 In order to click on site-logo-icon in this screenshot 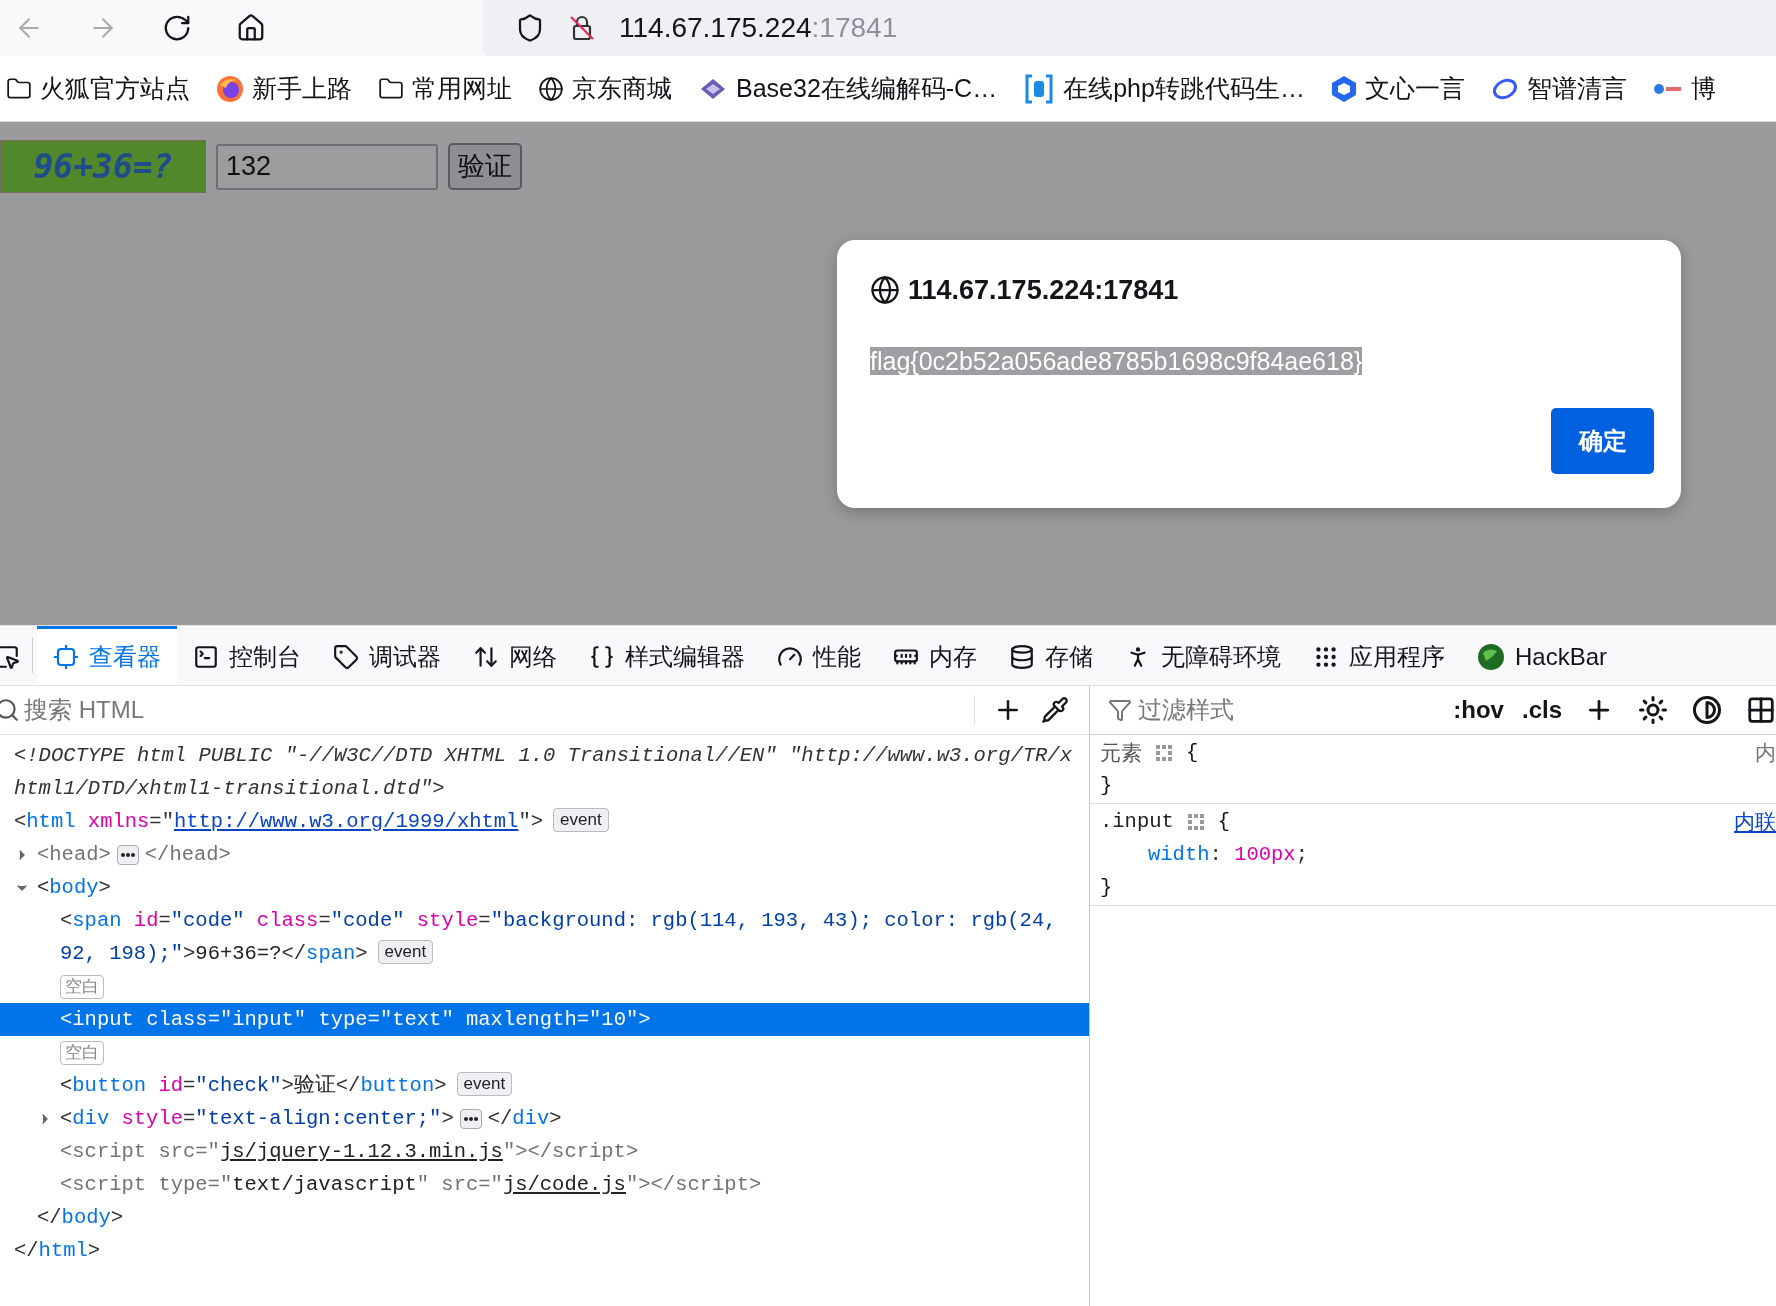, I will do `click(1667, 88)`.